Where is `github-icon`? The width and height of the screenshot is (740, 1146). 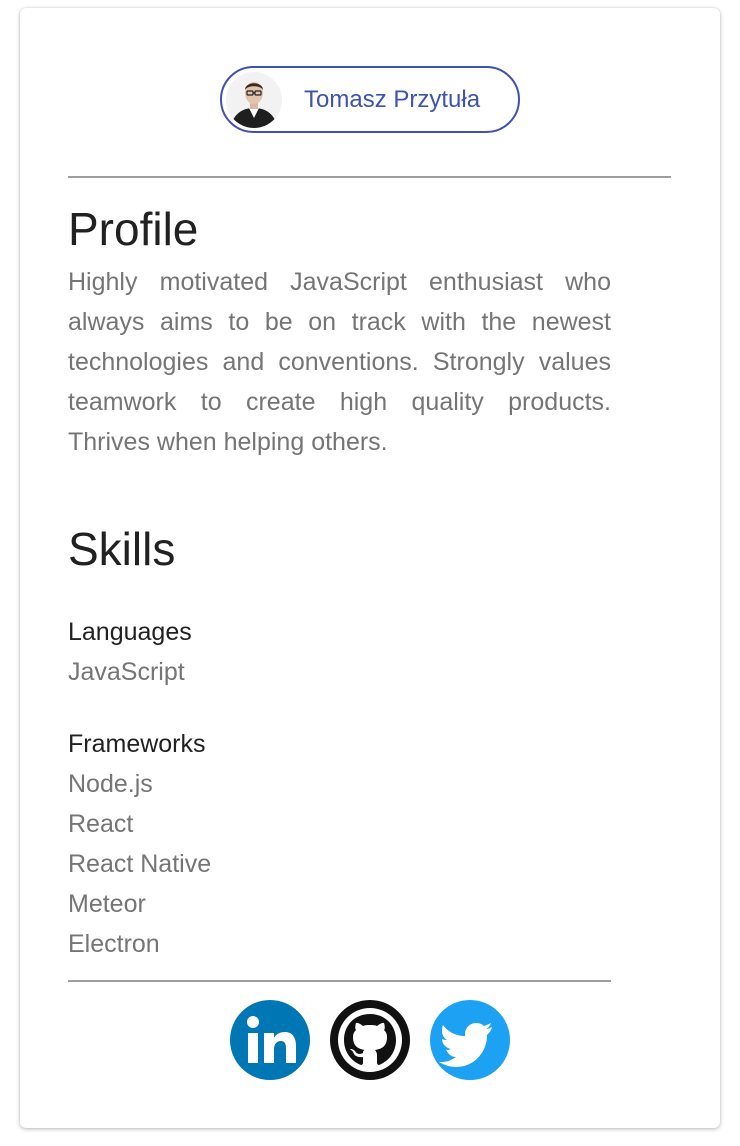 github-icon is located at coordinates (370, 1040).